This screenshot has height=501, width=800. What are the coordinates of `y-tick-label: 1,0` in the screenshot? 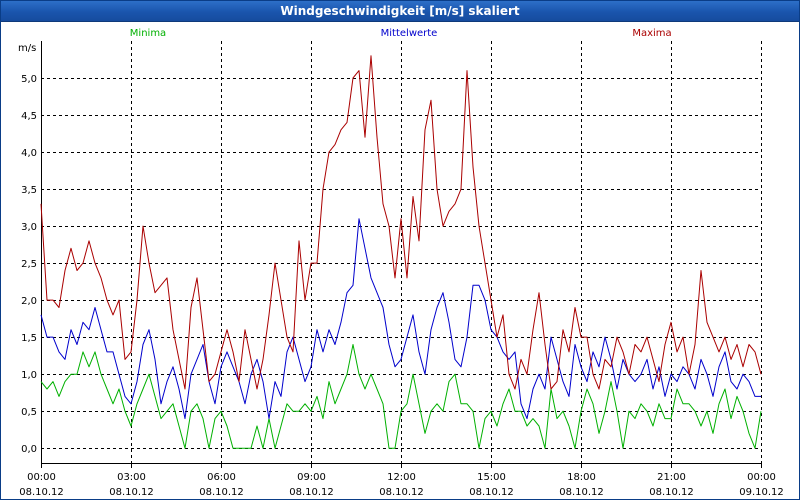 It's located at (29, 375).